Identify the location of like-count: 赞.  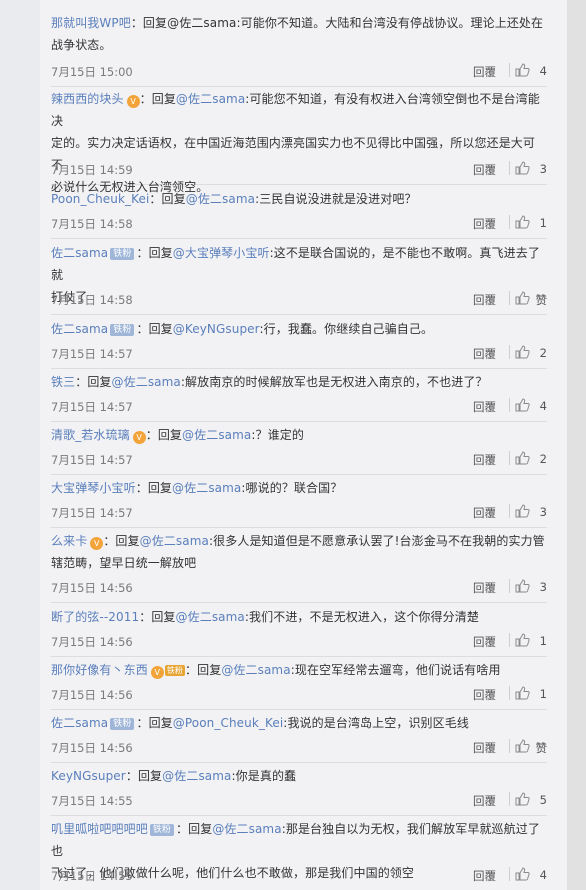
(541, 748).